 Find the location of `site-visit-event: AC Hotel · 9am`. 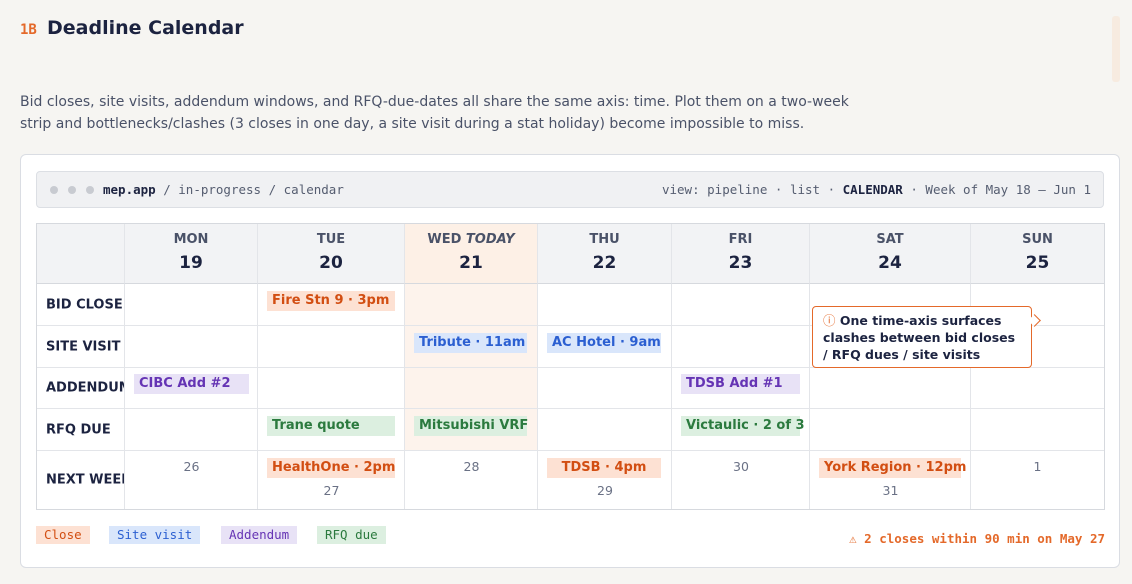

site-visit-event: AC Hotel · 9am is located at coordinates (604, 343).